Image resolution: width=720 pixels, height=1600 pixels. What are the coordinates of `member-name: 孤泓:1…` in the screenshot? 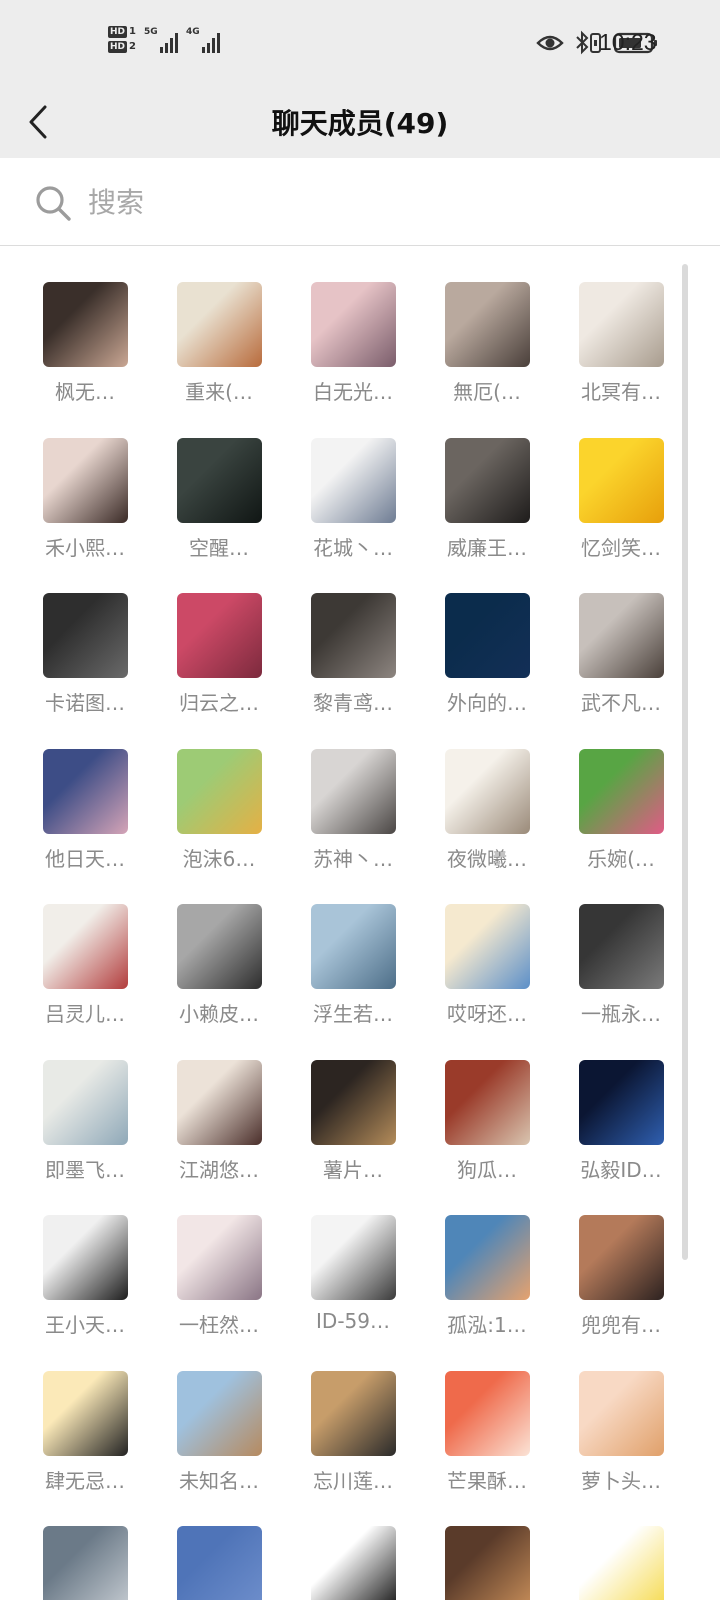 It's located at (487, 1325).